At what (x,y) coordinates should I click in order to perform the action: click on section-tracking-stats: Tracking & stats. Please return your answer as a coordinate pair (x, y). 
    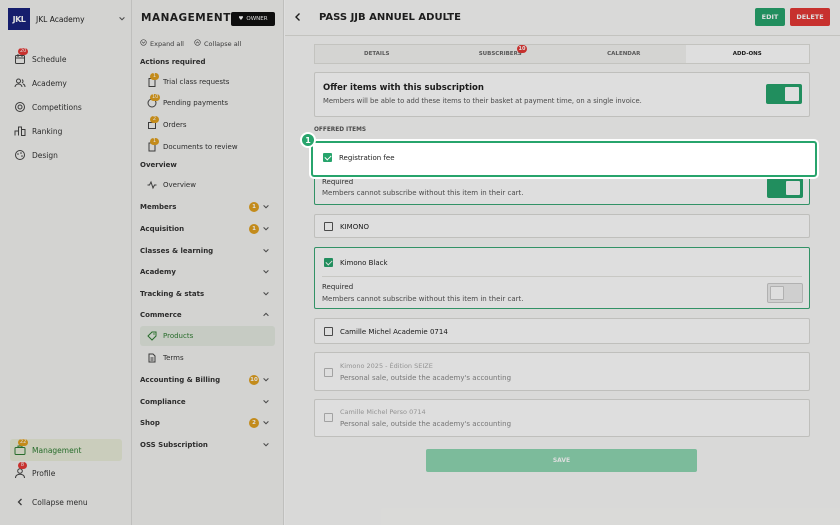
    Looking at the image, I should click on (205, 294).